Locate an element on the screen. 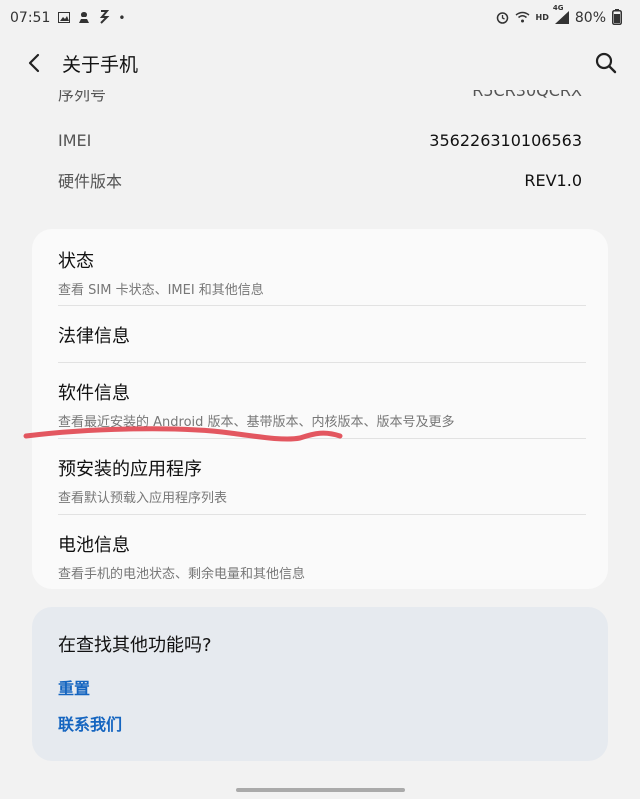 This screenshot has height=799, width=640. status-left: 07:51 • is located at coordinates (62, 18).